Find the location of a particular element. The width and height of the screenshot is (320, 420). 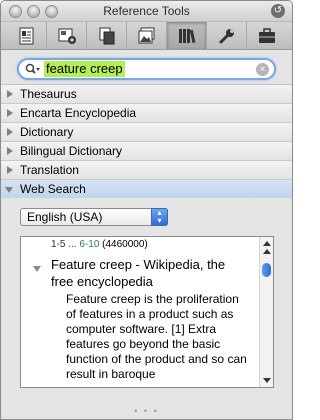

library-books-icon is located at coordinates (186, 35).